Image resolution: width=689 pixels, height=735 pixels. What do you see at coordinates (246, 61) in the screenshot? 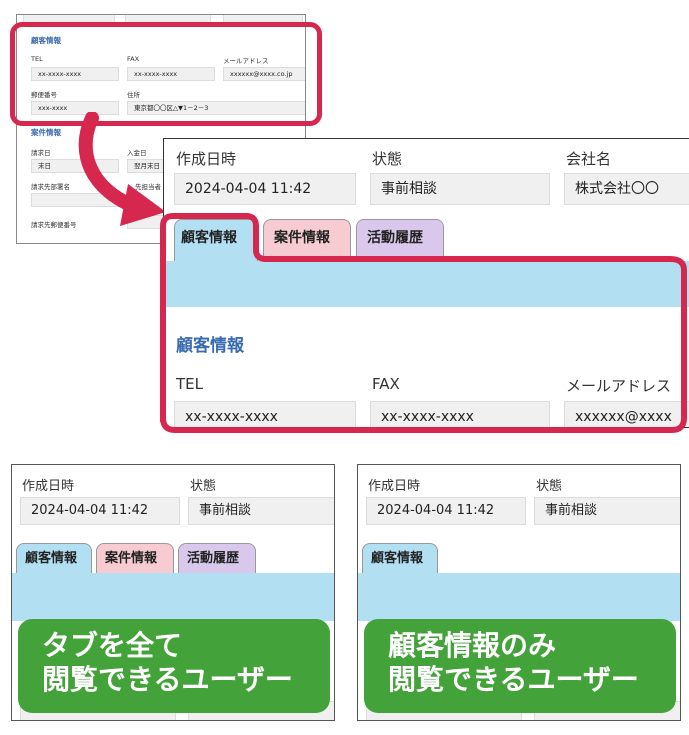
I see `mail-label: メールアドレス` at bounding box center [246, 61].